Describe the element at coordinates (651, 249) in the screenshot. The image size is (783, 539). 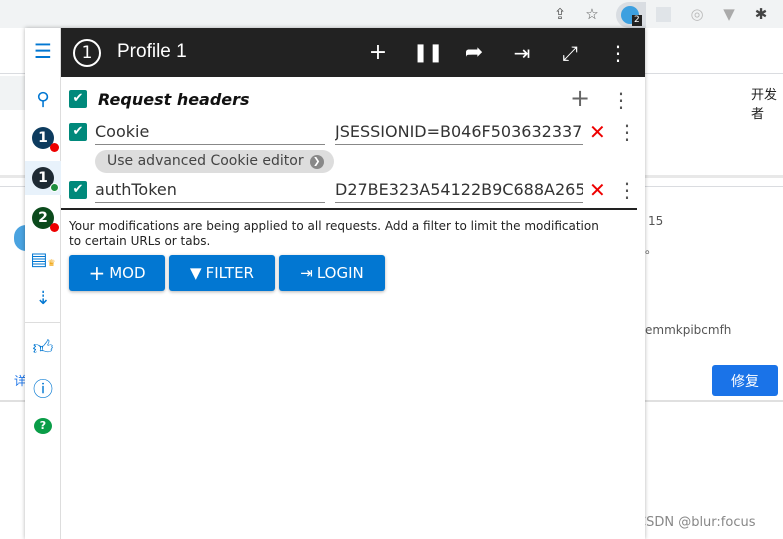
I see `bg-text: 。` at that location.